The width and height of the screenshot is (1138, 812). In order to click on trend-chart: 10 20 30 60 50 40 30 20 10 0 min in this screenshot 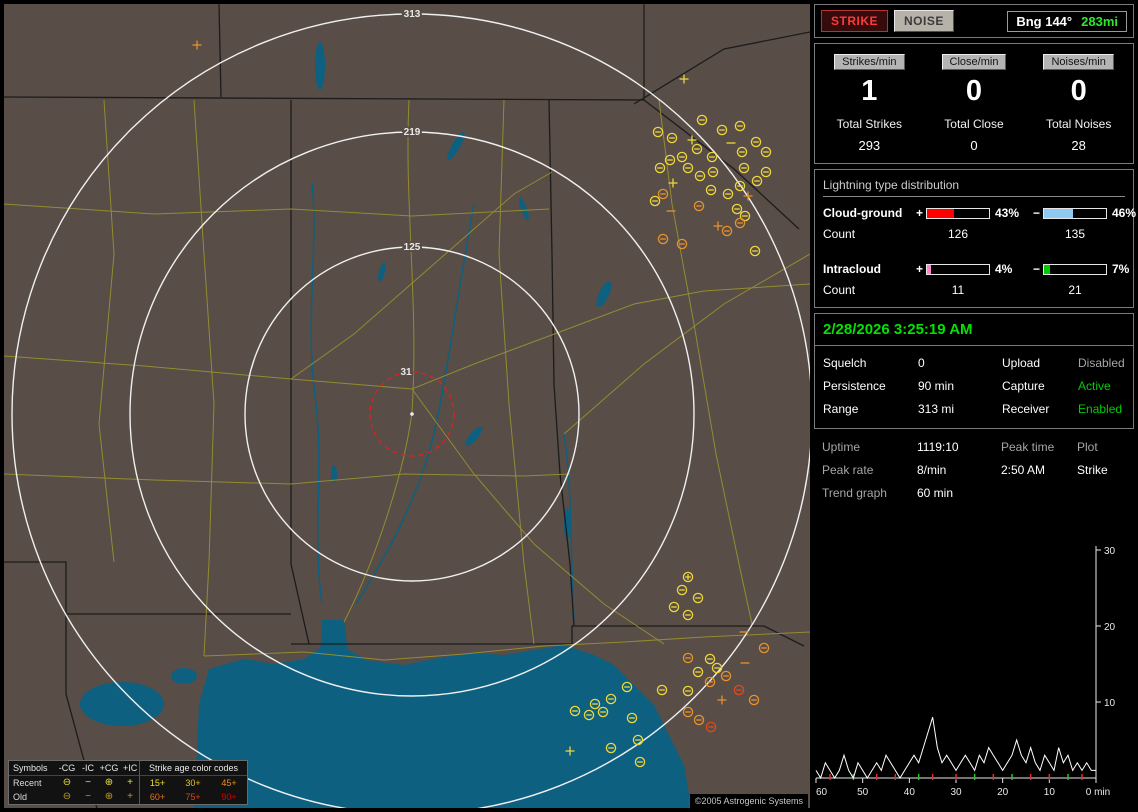, I will do `click(965, 672)`.